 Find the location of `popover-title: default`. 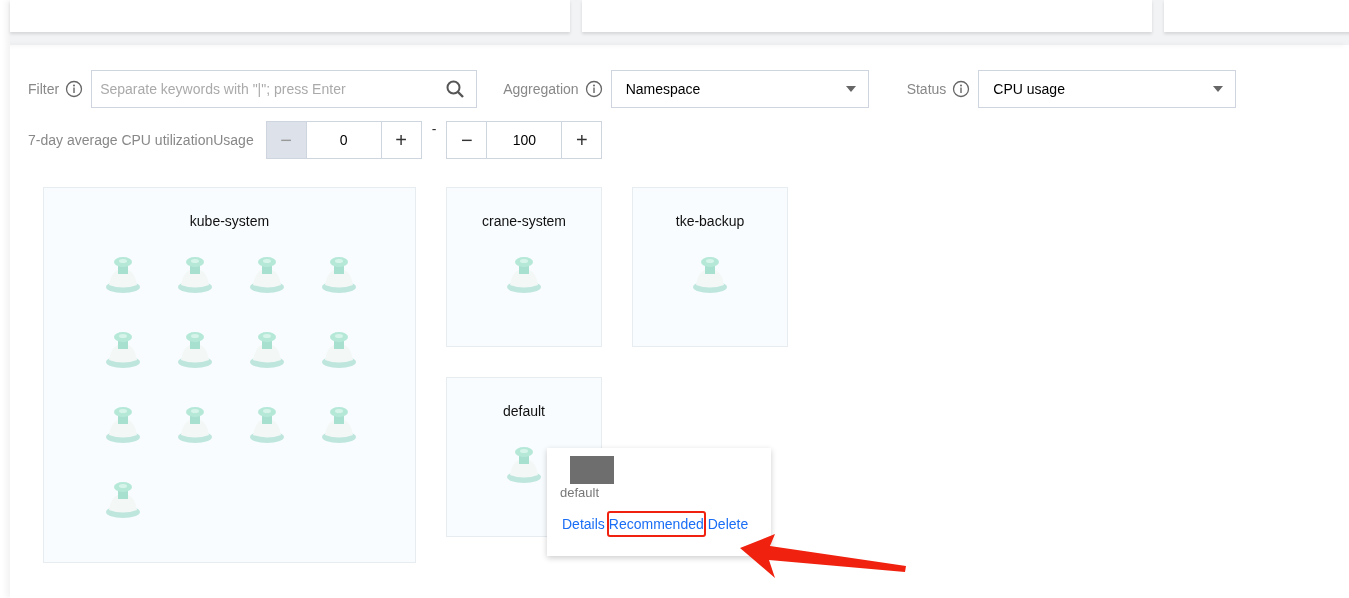

popover-title: default is located at coordinates (580, 492).